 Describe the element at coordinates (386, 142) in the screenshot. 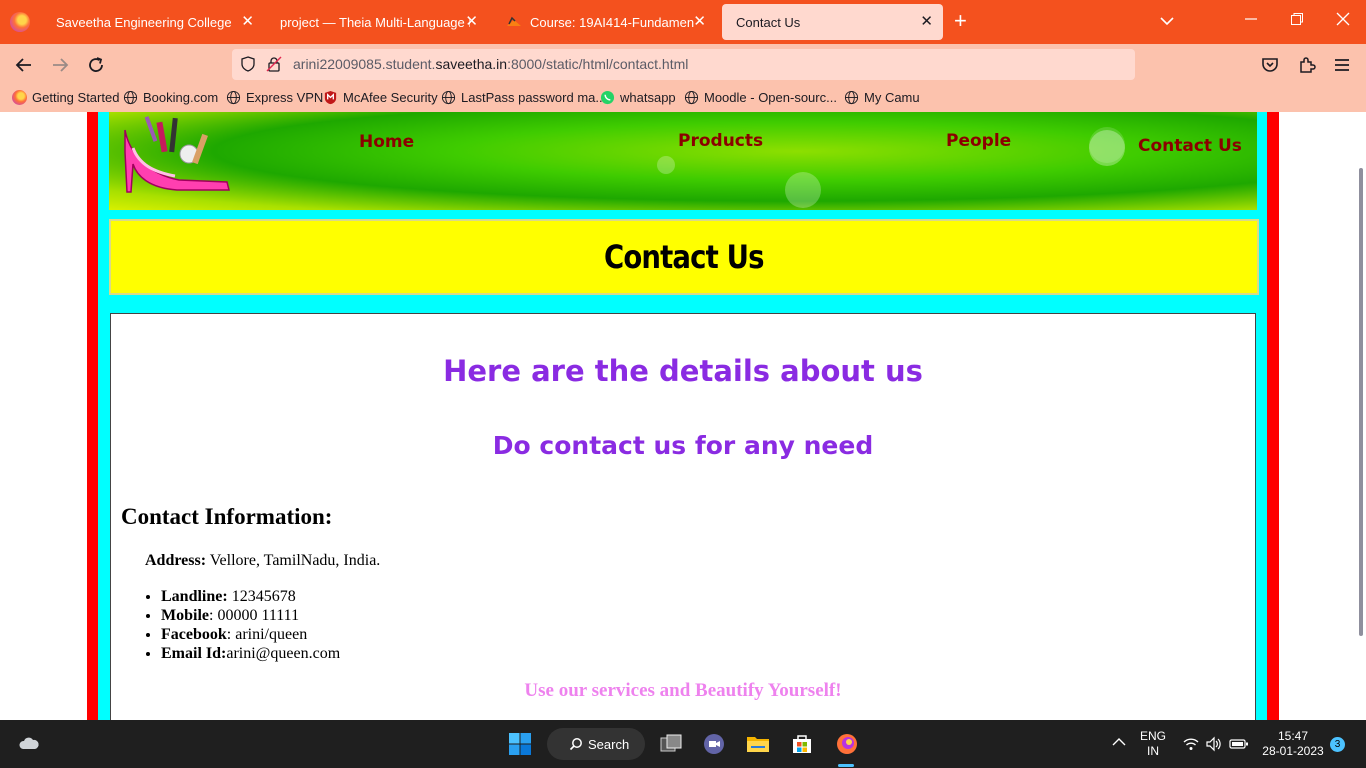

I see `nav-home-link: Home` at that location.